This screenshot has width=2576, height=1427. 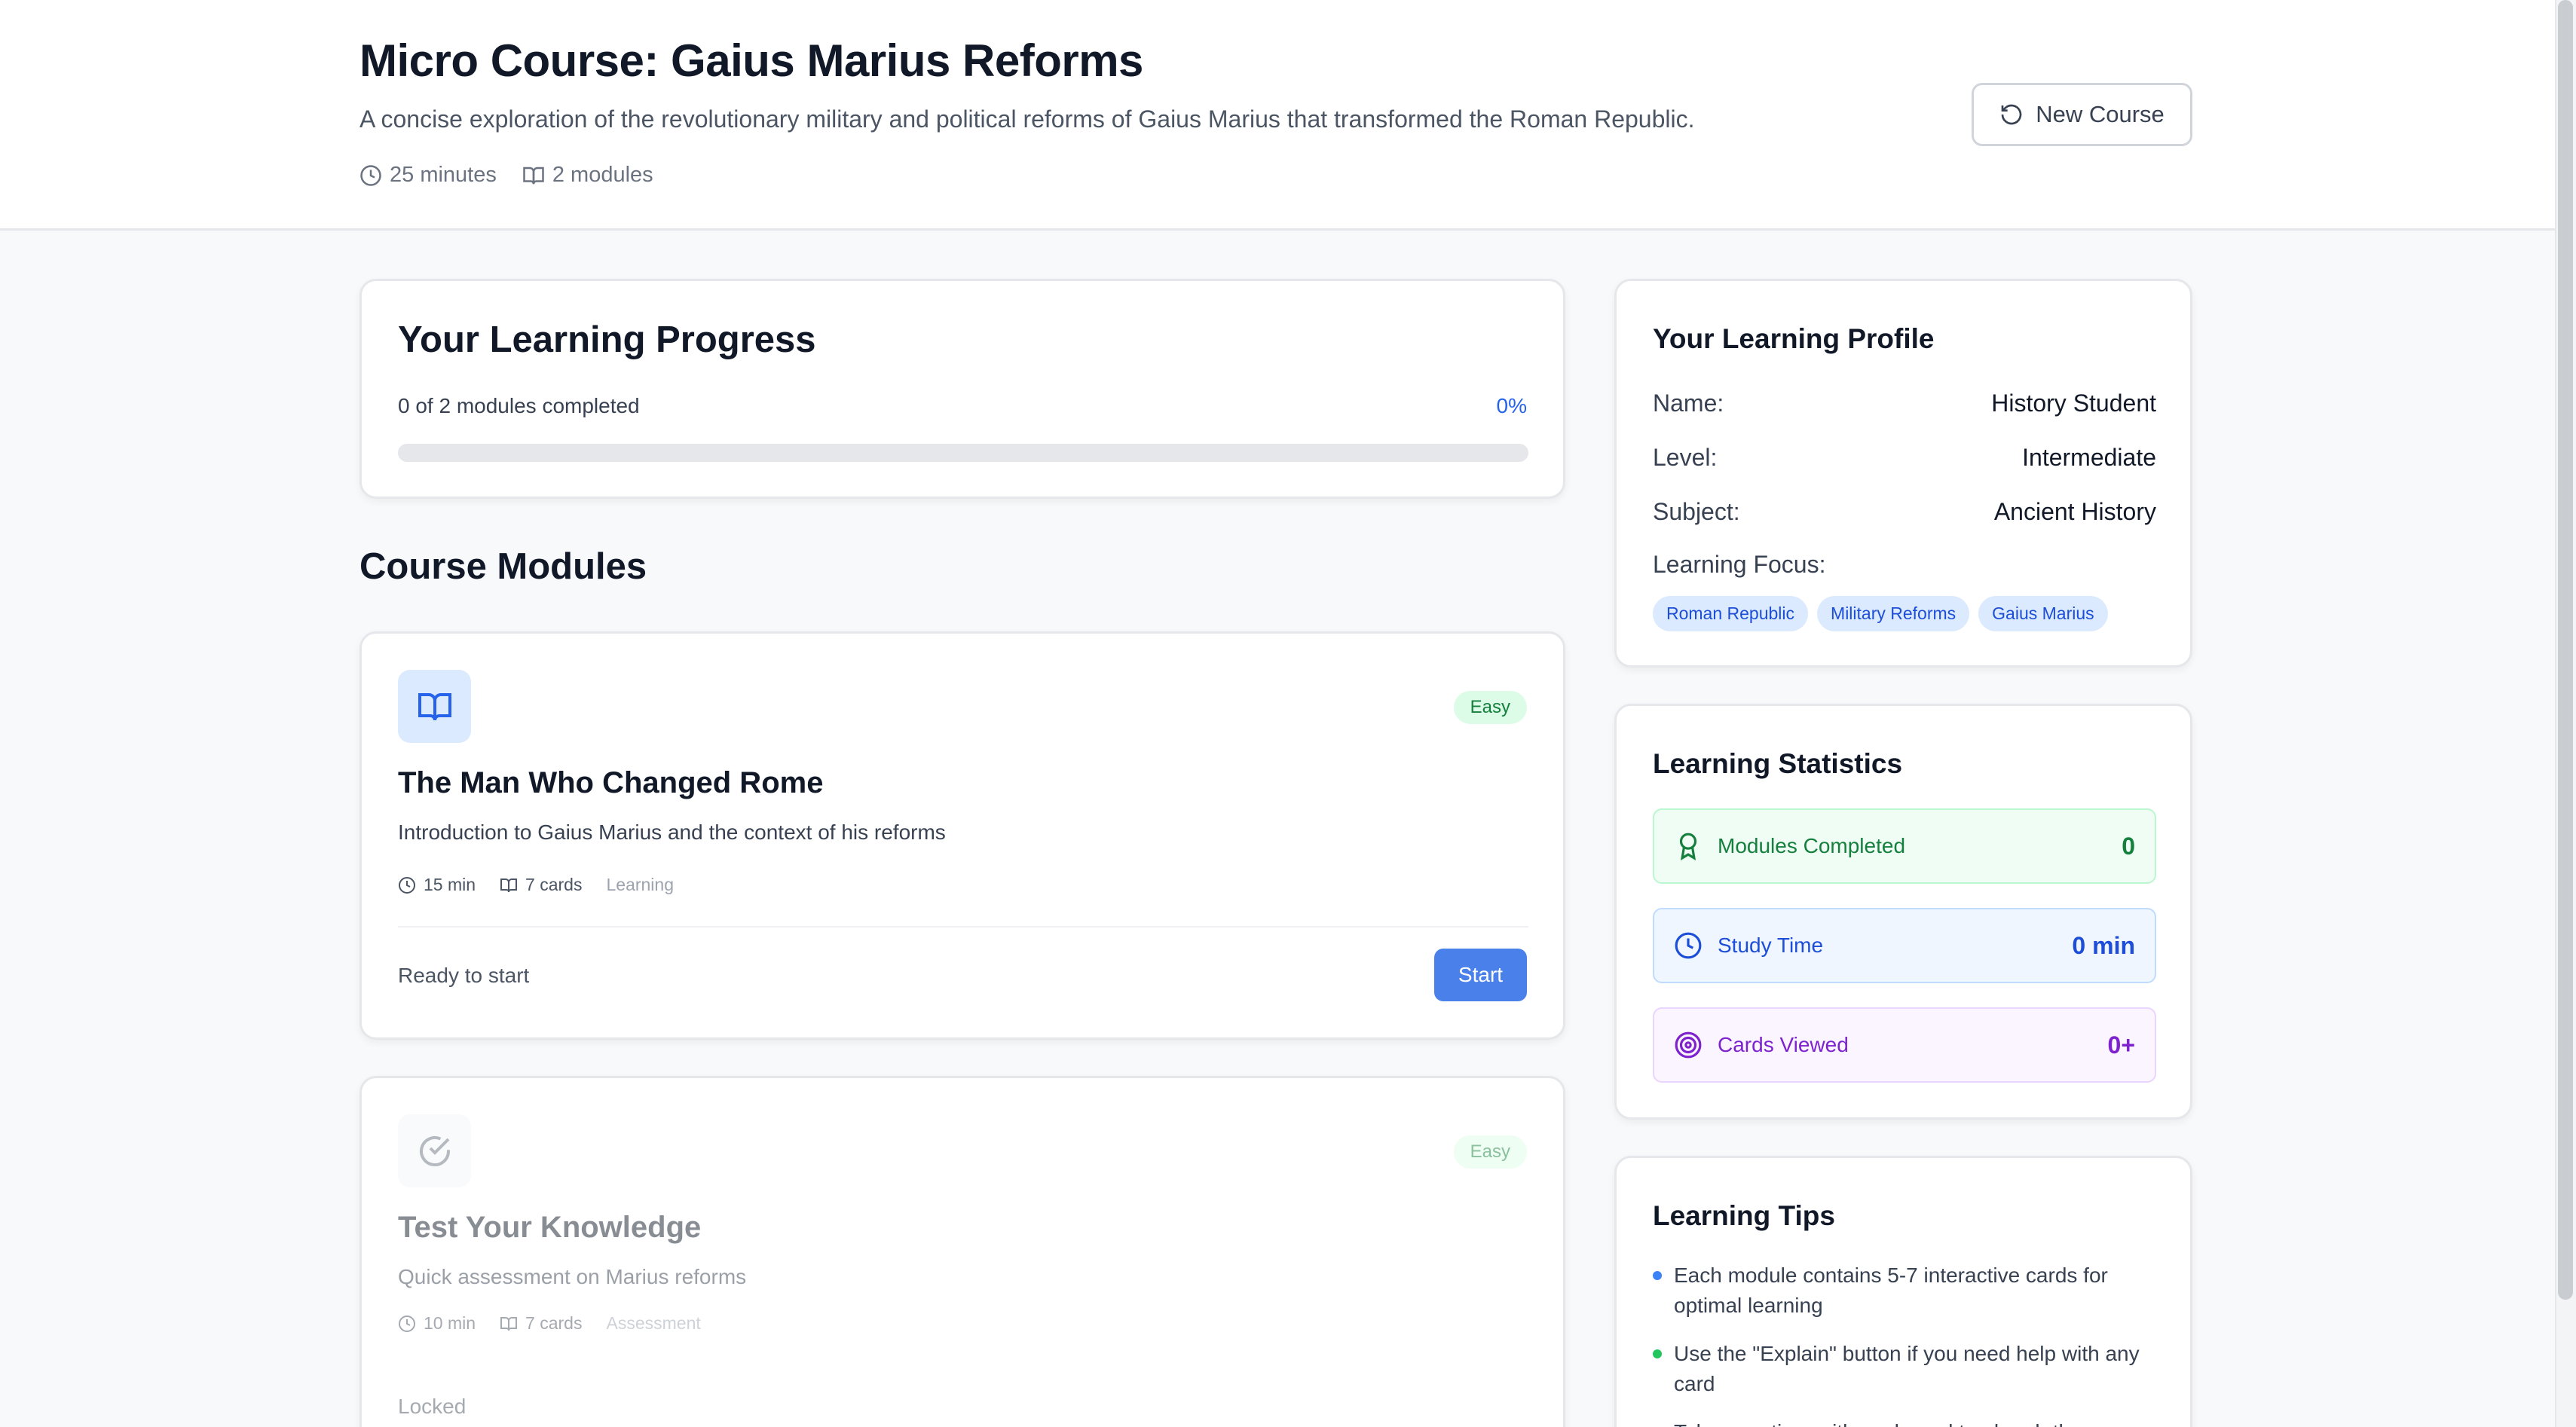 What do you see at coordinates (640, 884) in the screenshot?
I see `module-type: Learning` at bounding box center [640, 884].